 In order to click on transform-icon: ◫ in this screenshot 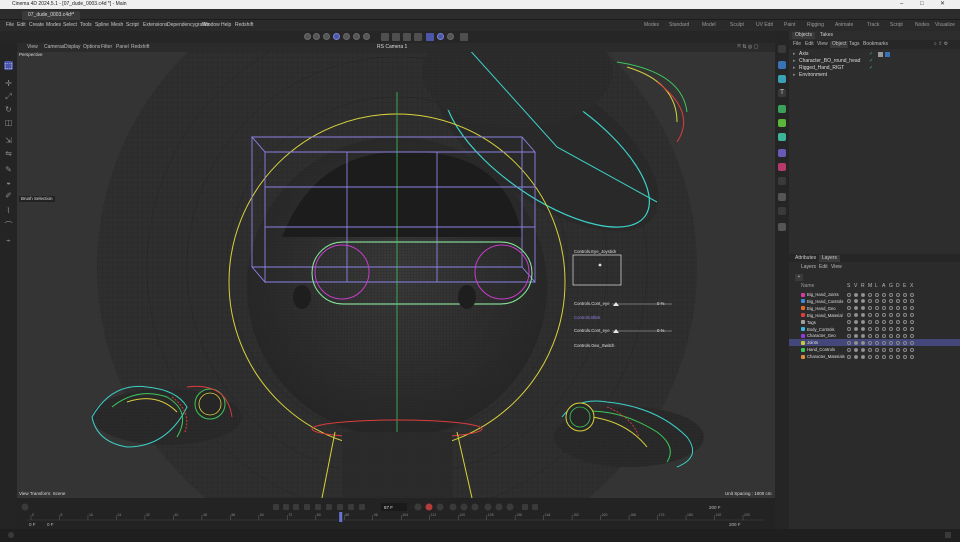, I will do `click(8, 122)`.